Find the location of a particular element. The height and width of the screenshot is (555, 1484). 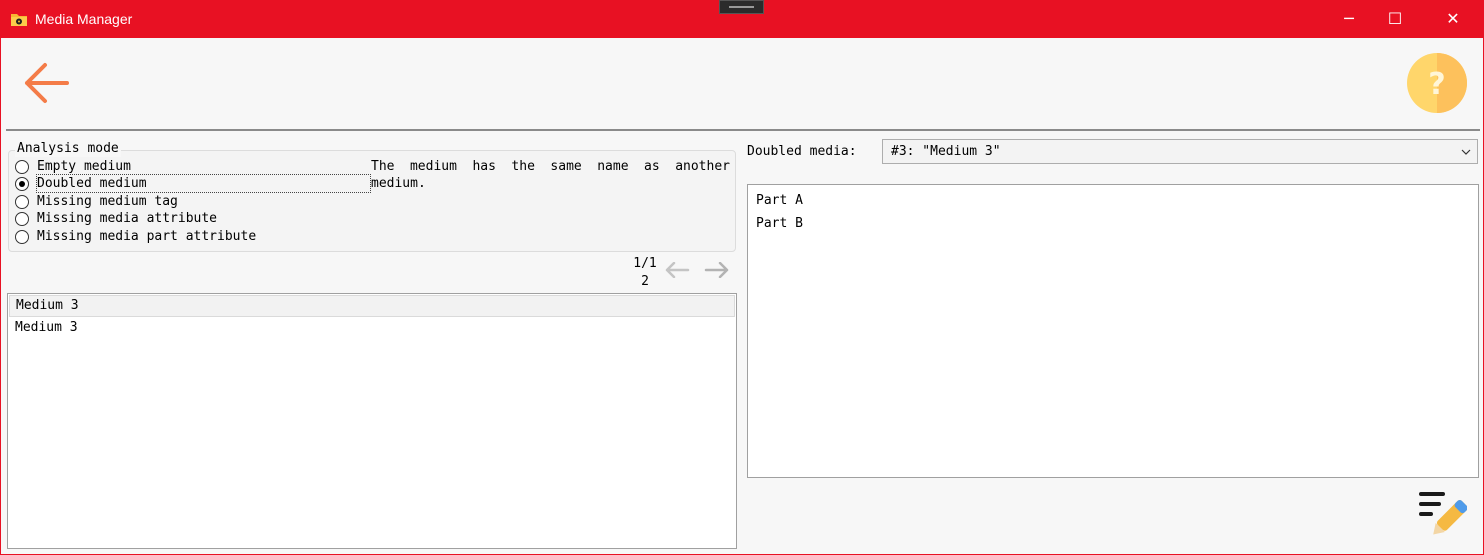

separator is located at coordinates (743, 130).